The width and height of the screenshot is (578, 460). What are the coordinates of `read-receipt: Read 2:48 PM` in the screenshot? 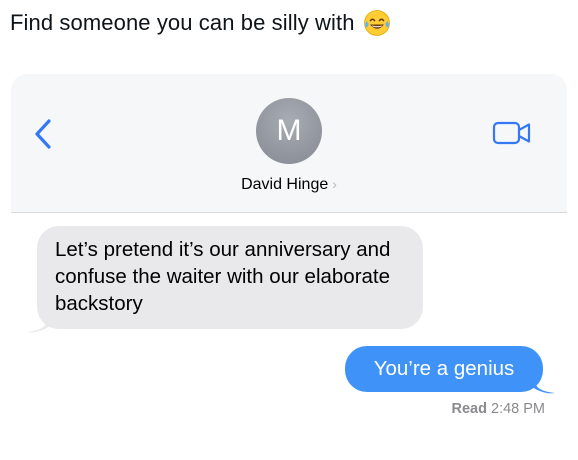 It's located at (499, 409).